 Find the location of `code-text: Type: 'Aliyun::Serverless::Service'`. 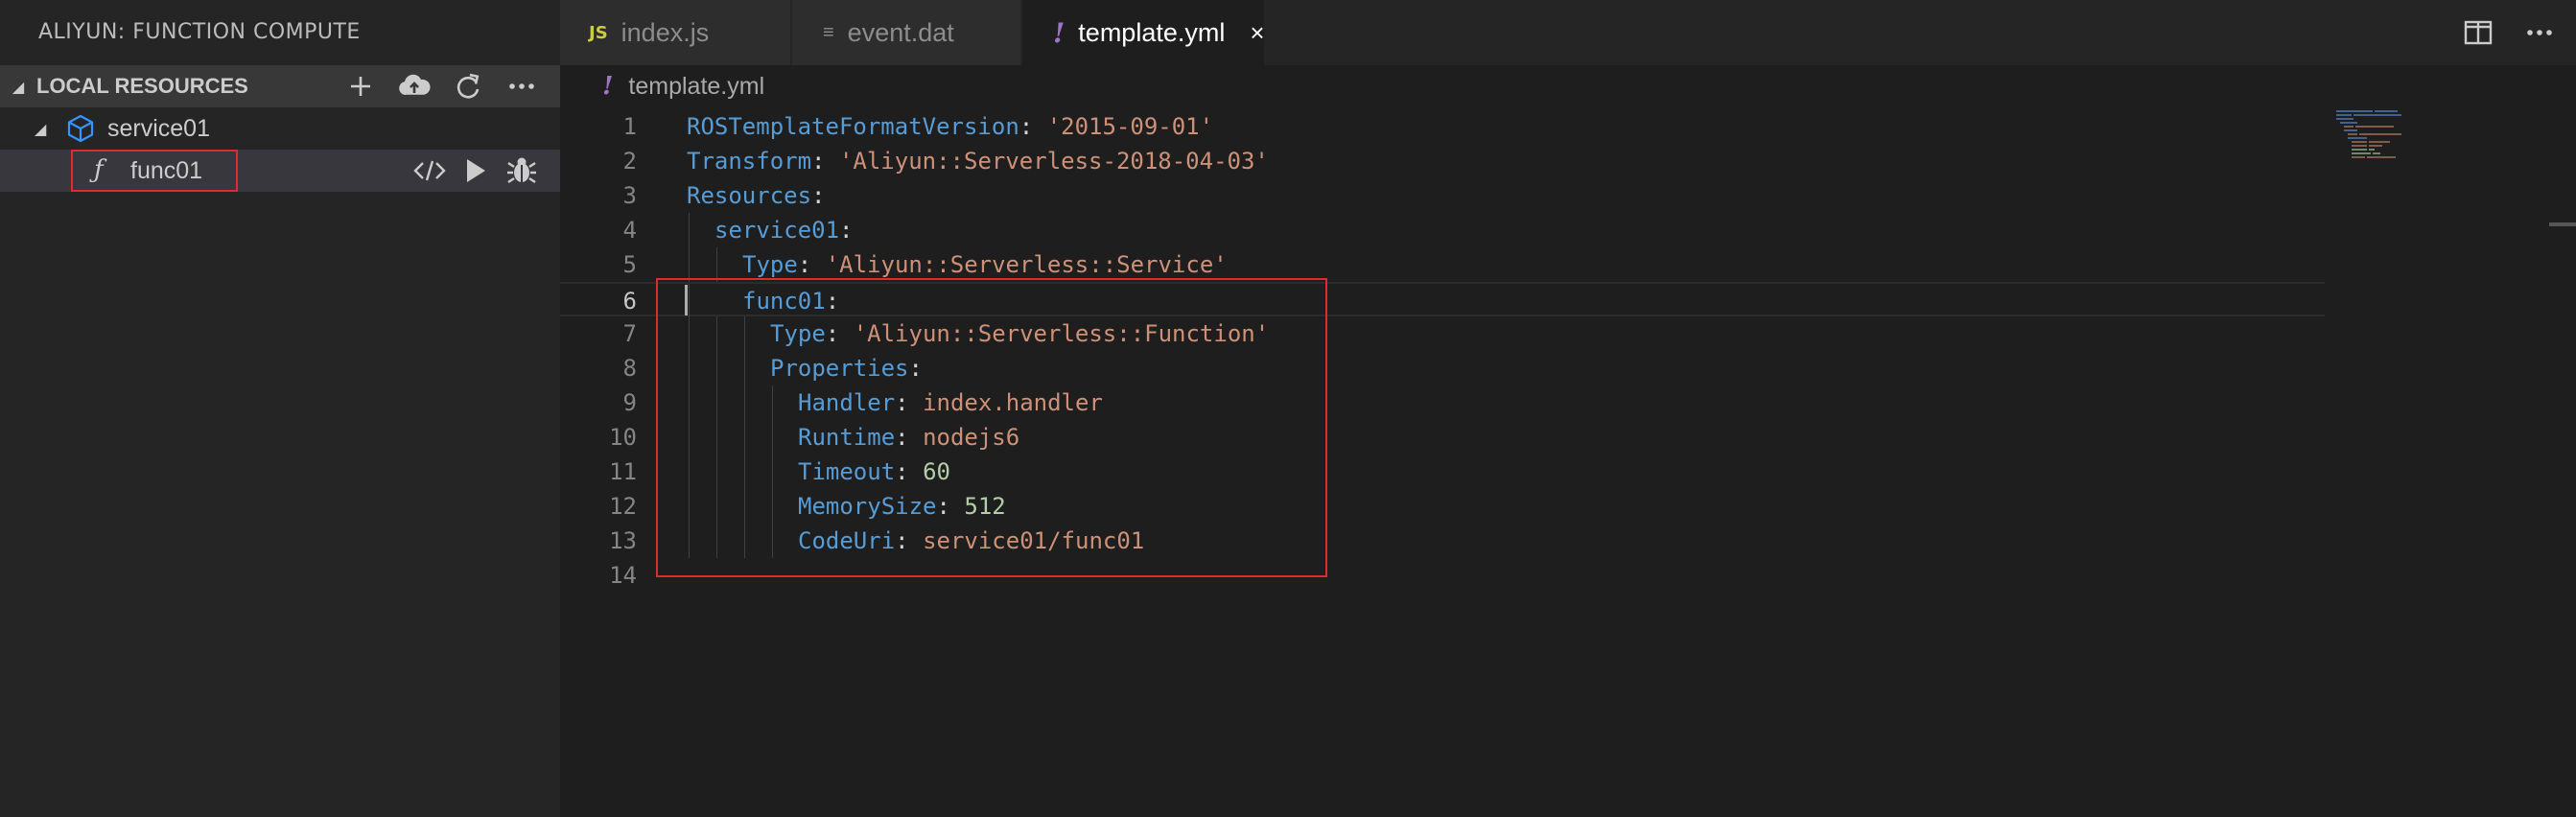

code-text: Type: 'Aliyun::Serverless::Service' is located at coordinates (985, 264).